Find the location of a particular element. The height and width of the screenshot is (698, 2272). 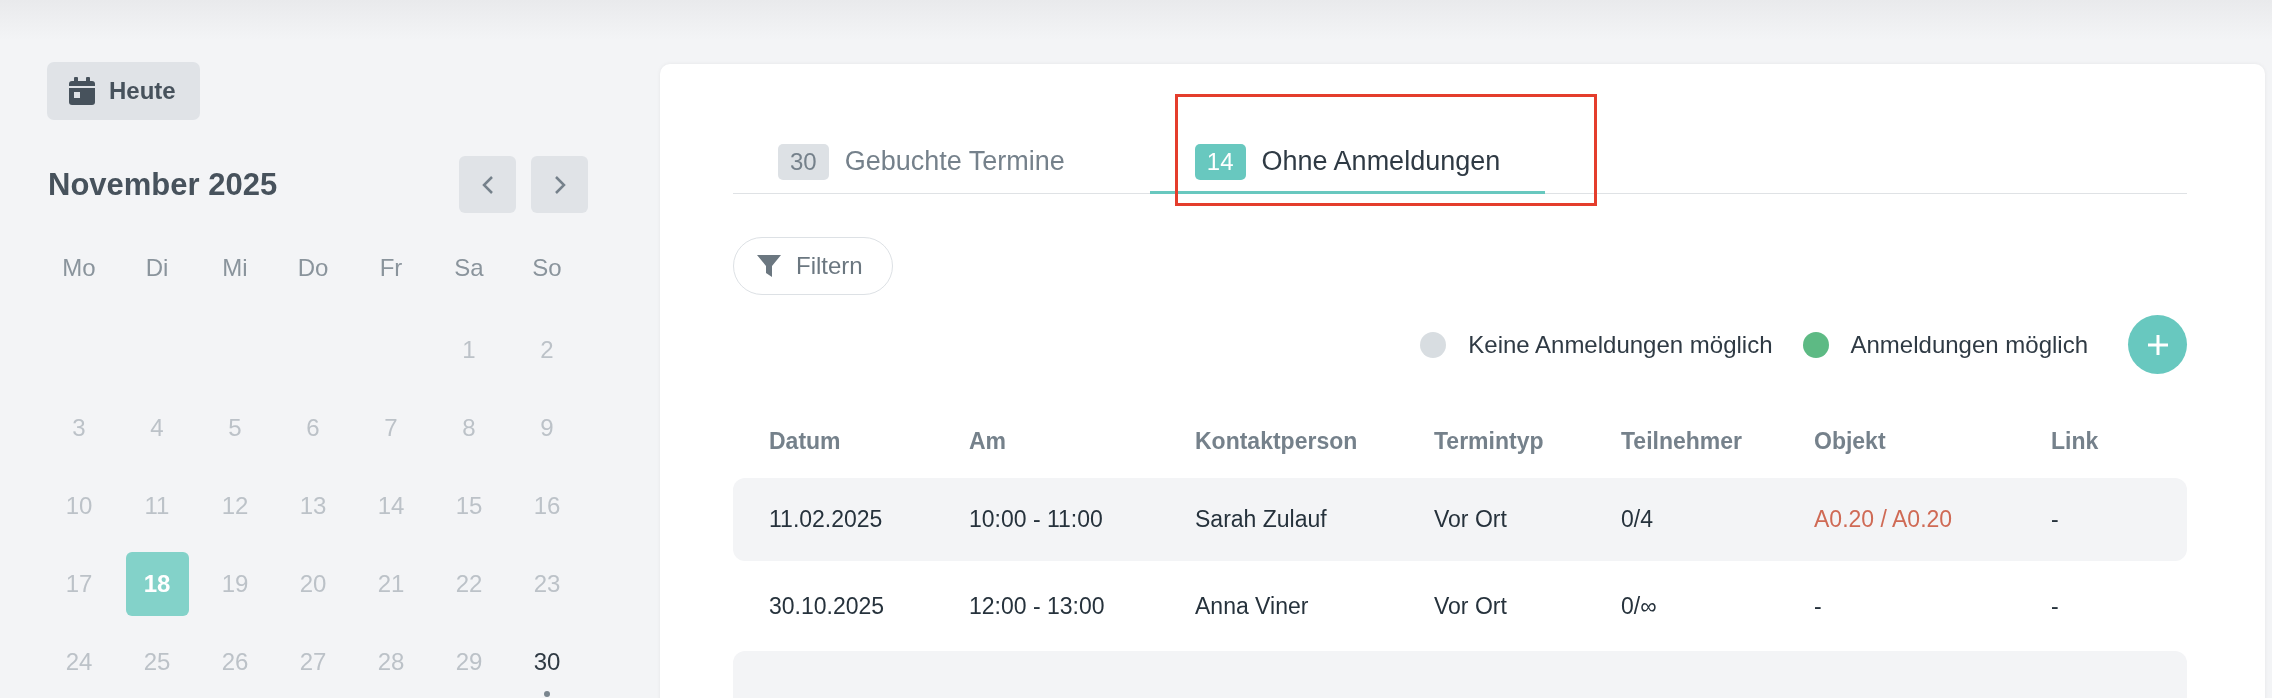

count-badge: 30 is located at coordinates (803, 161).